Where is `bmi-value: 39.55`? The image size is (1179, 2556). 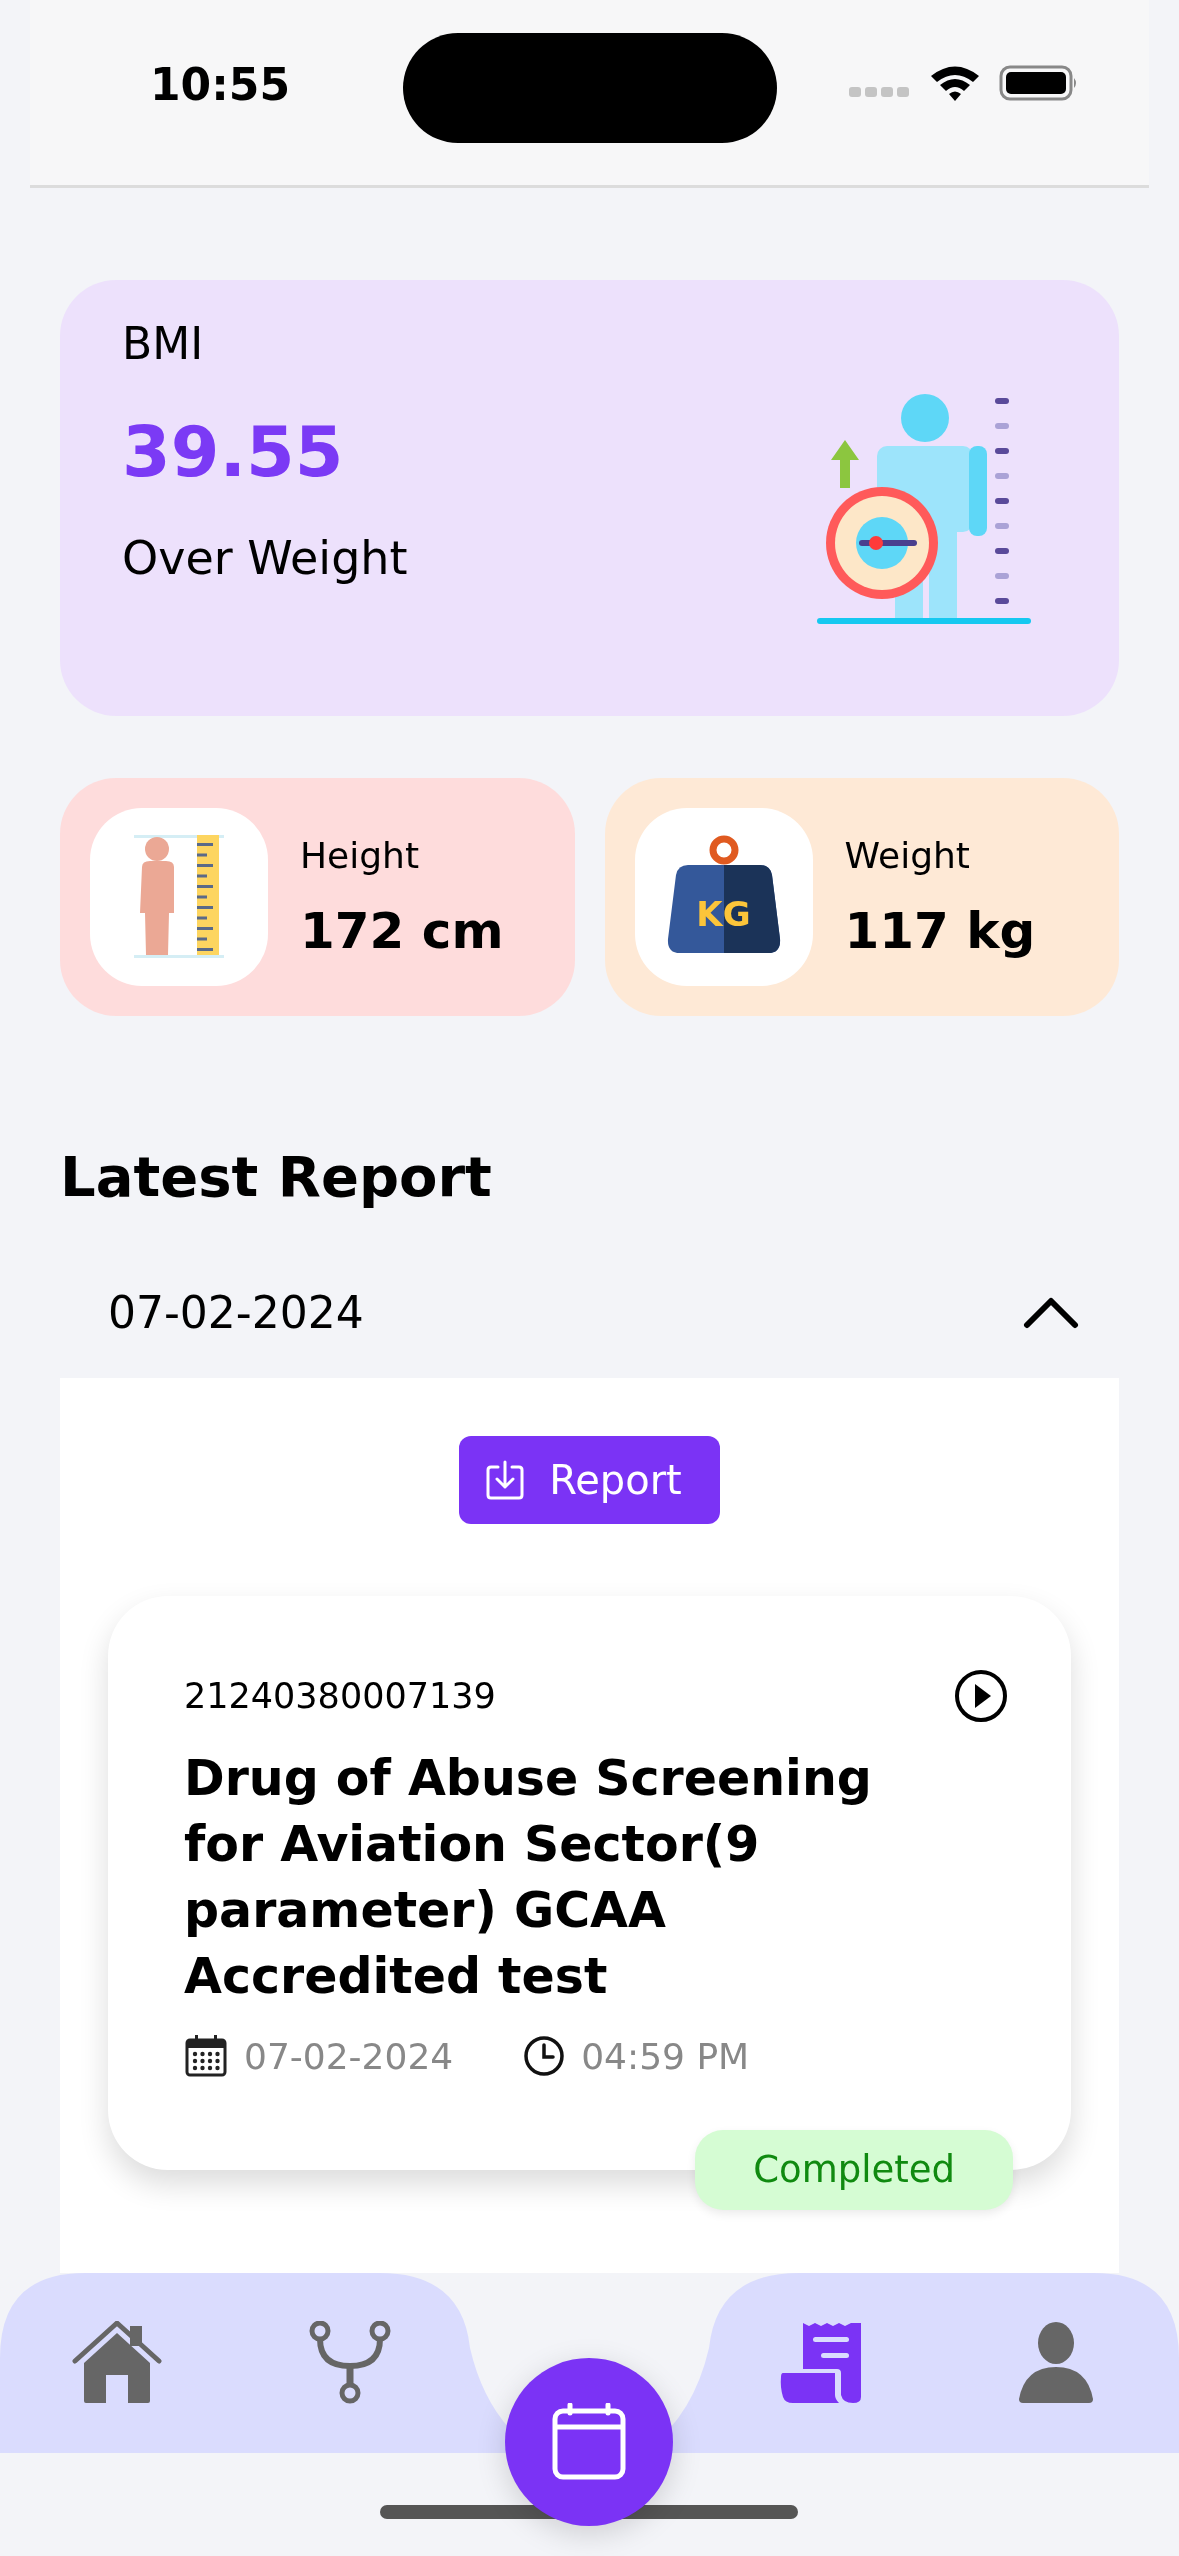 bmi-value: 39.55 is located at coordinates (233, 452).